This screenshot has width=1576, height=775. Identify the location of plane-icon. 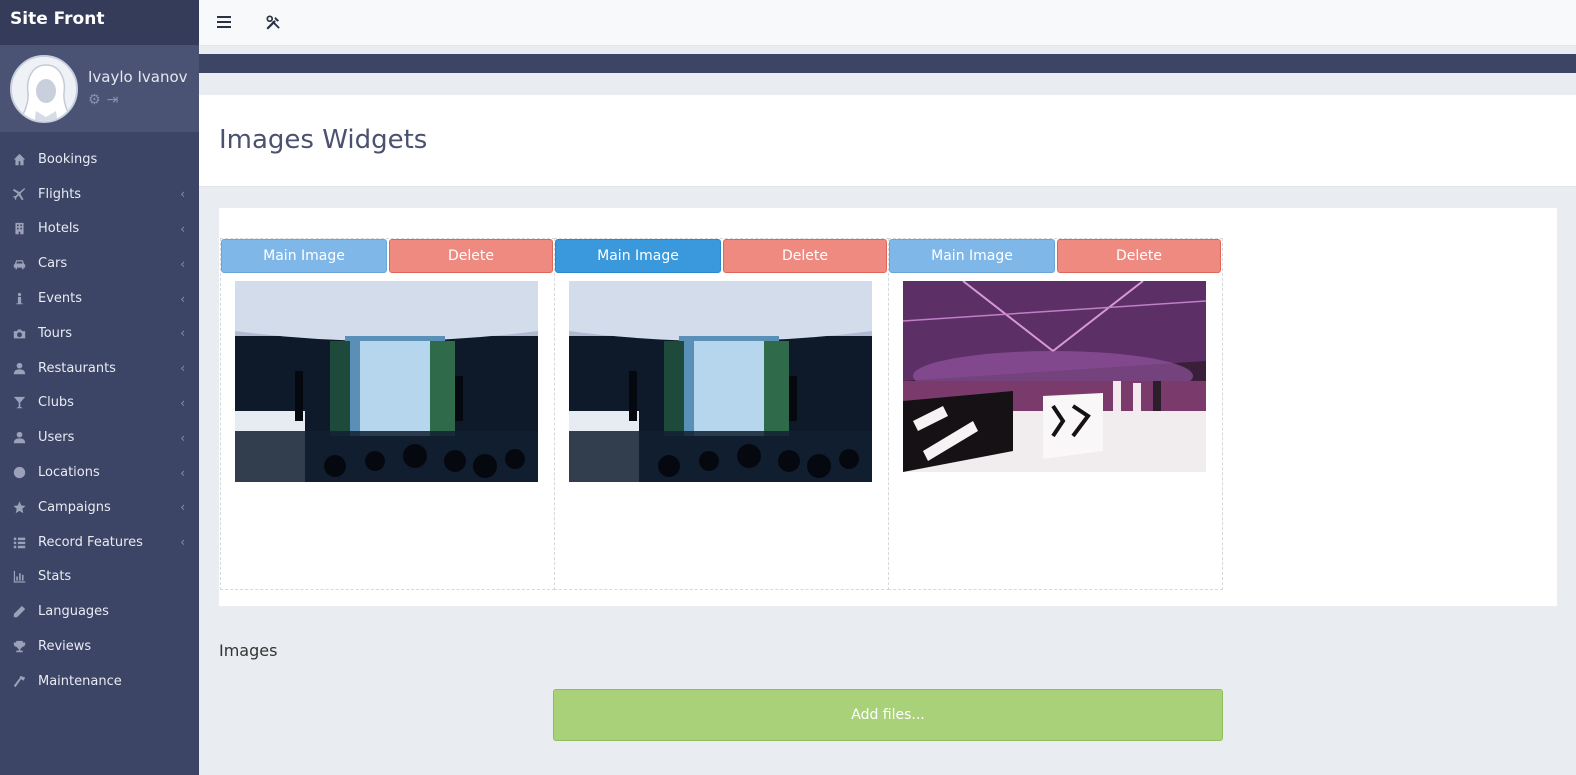
(19, 194).